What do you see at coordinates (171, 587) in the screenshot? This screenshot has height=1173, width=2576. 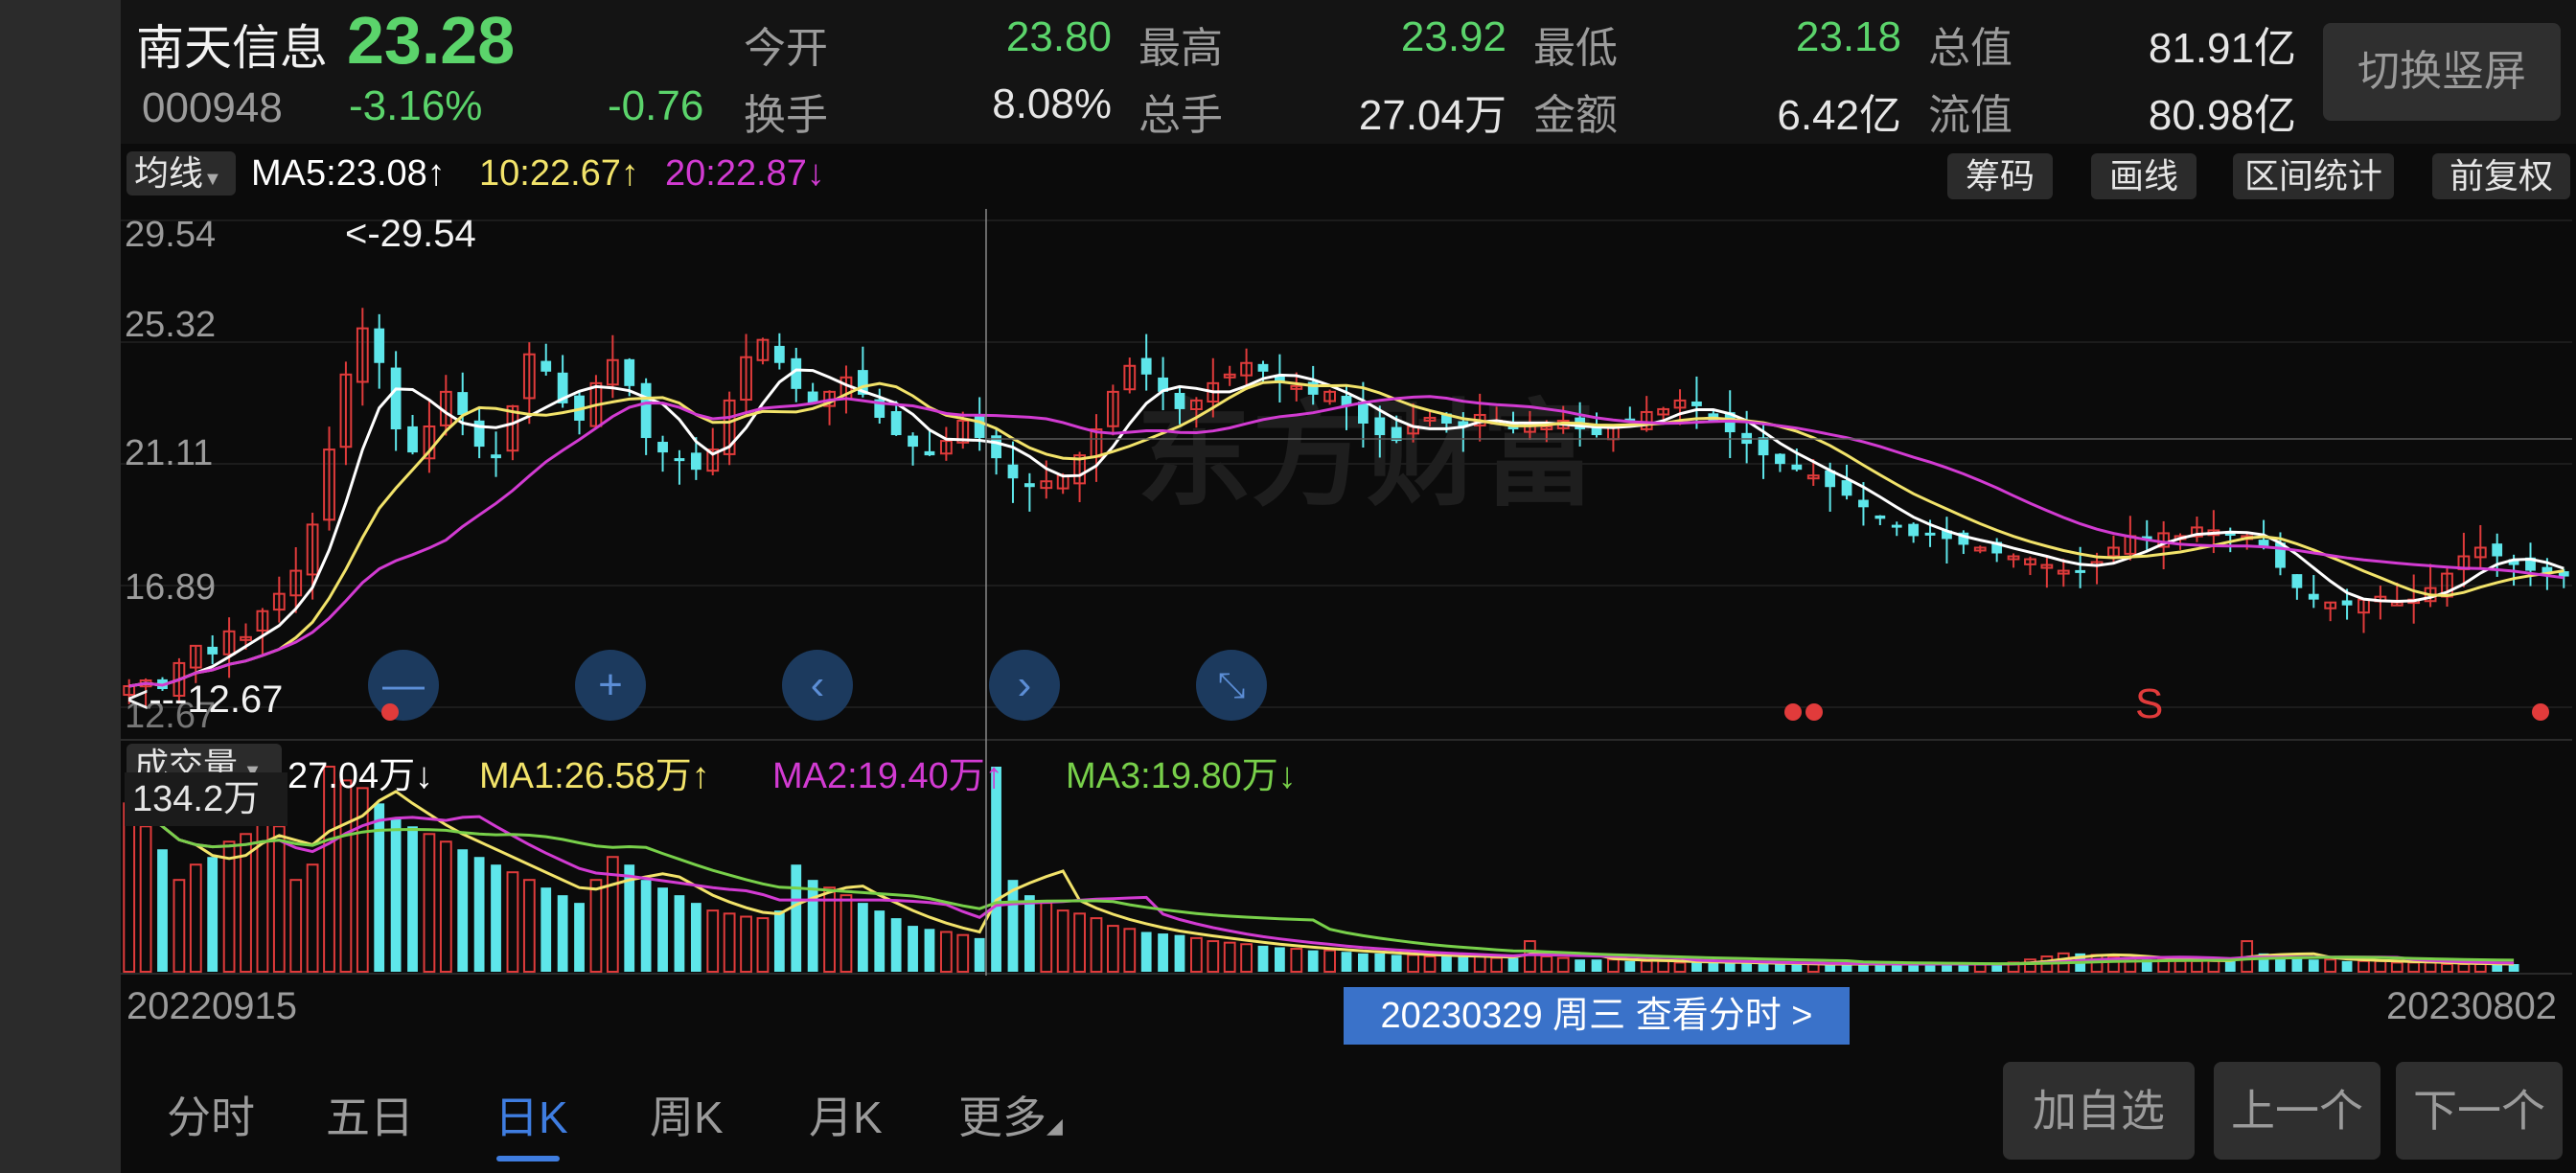 I see `y-tick-3: 16.89` at bounding box center [171, 587].